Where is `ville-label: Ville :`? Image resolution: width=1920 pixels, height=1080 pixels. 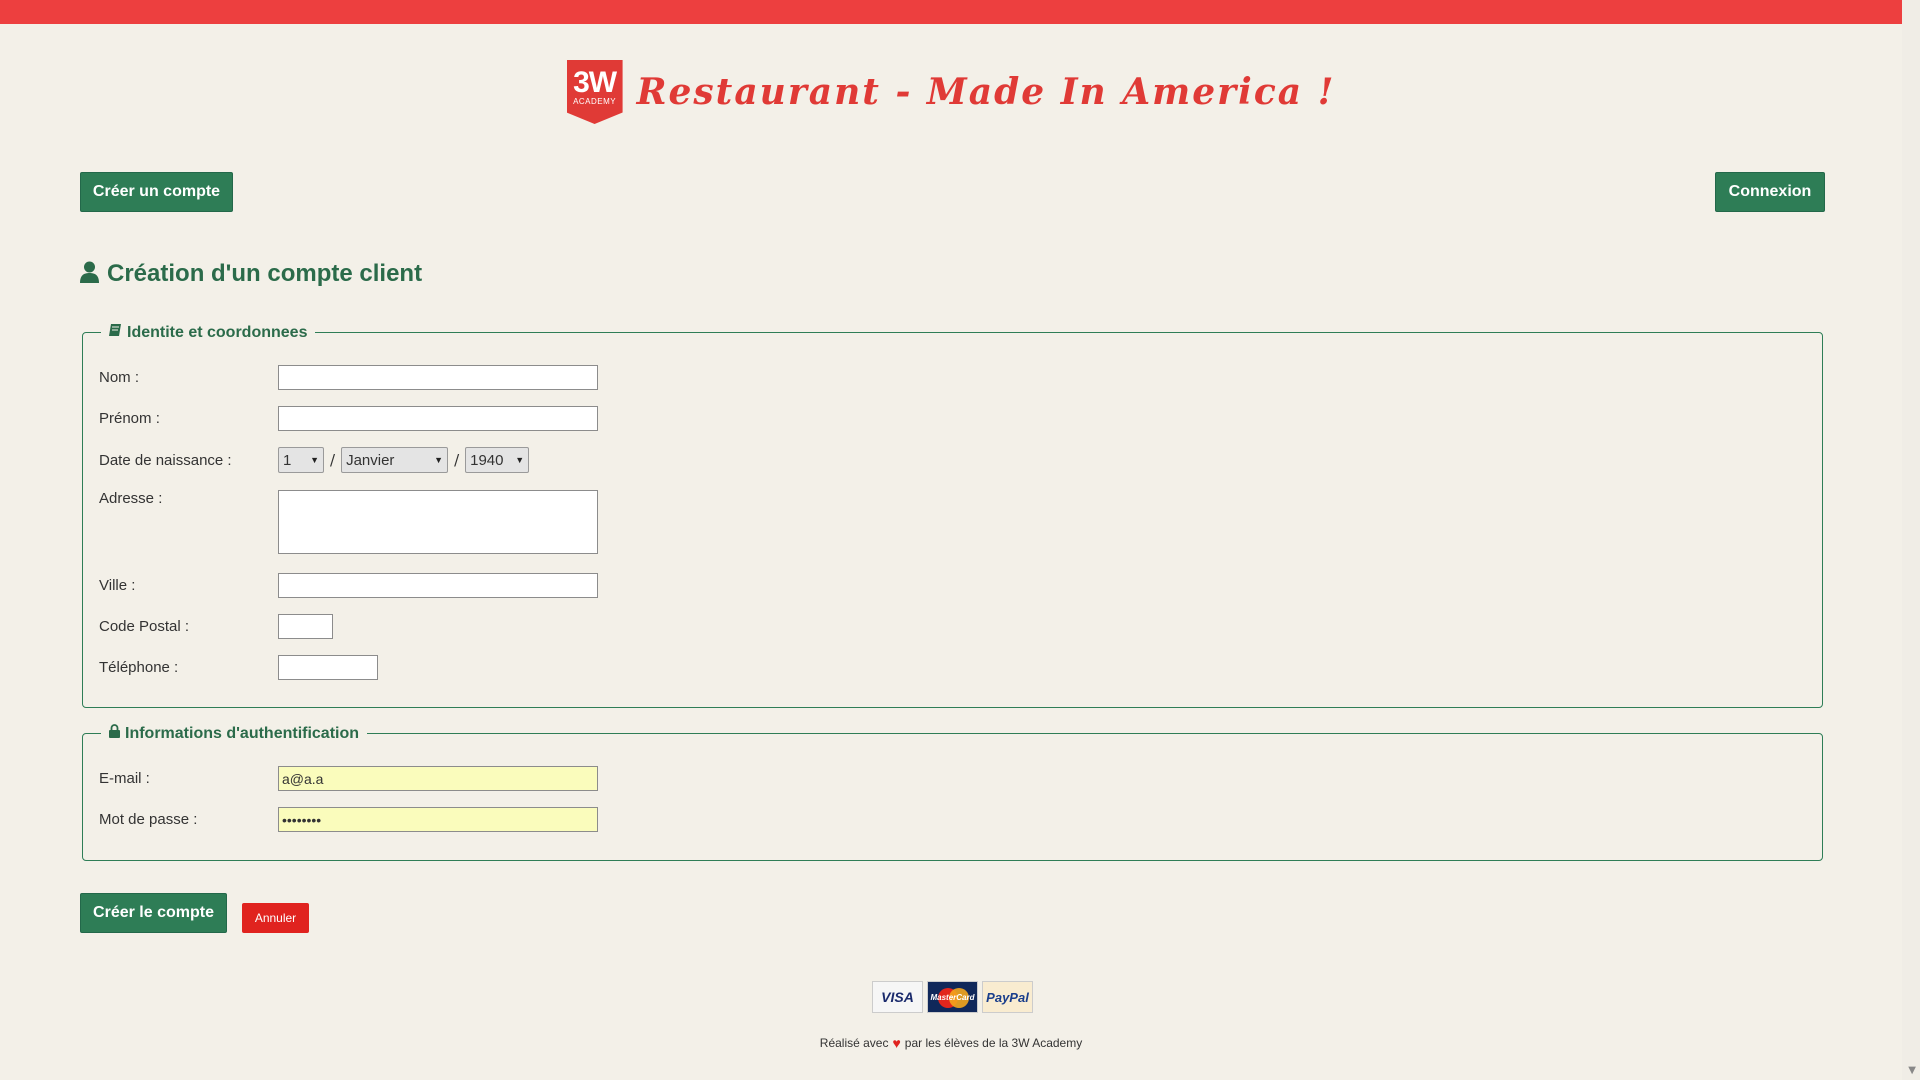 ville-label: Ville : is located at coordinates (117, 585).